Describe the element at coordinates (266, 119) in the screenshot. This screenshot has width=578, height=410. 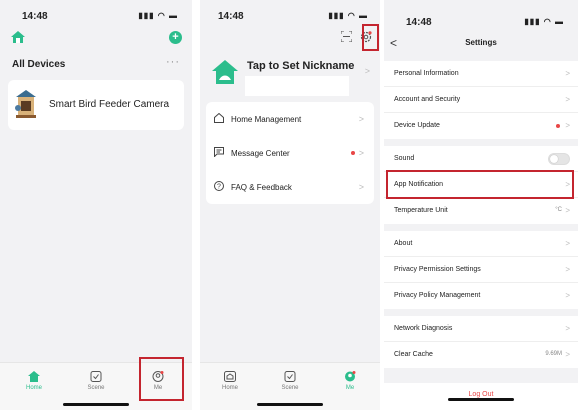
I see `menu-item-label: Home Management` at that location.